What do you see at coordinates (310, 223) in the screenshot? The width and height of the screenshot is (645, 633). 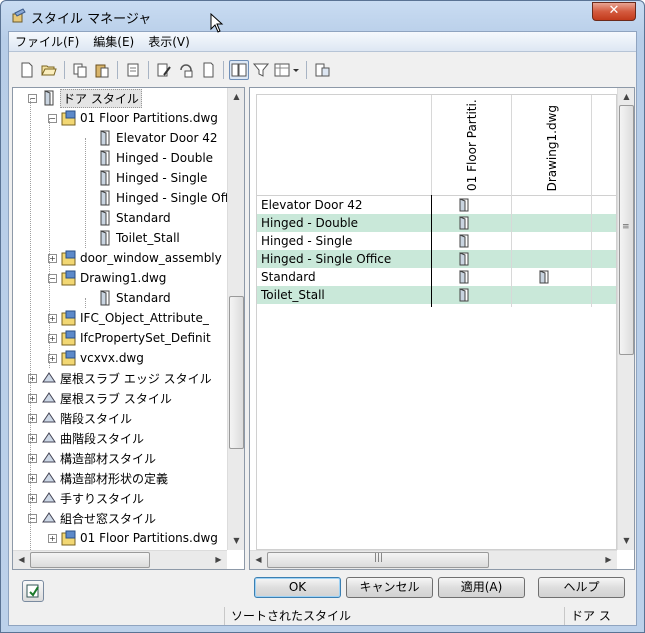 I see `grid-row-label: Hinged - Double` at bounding box center [310, 223].